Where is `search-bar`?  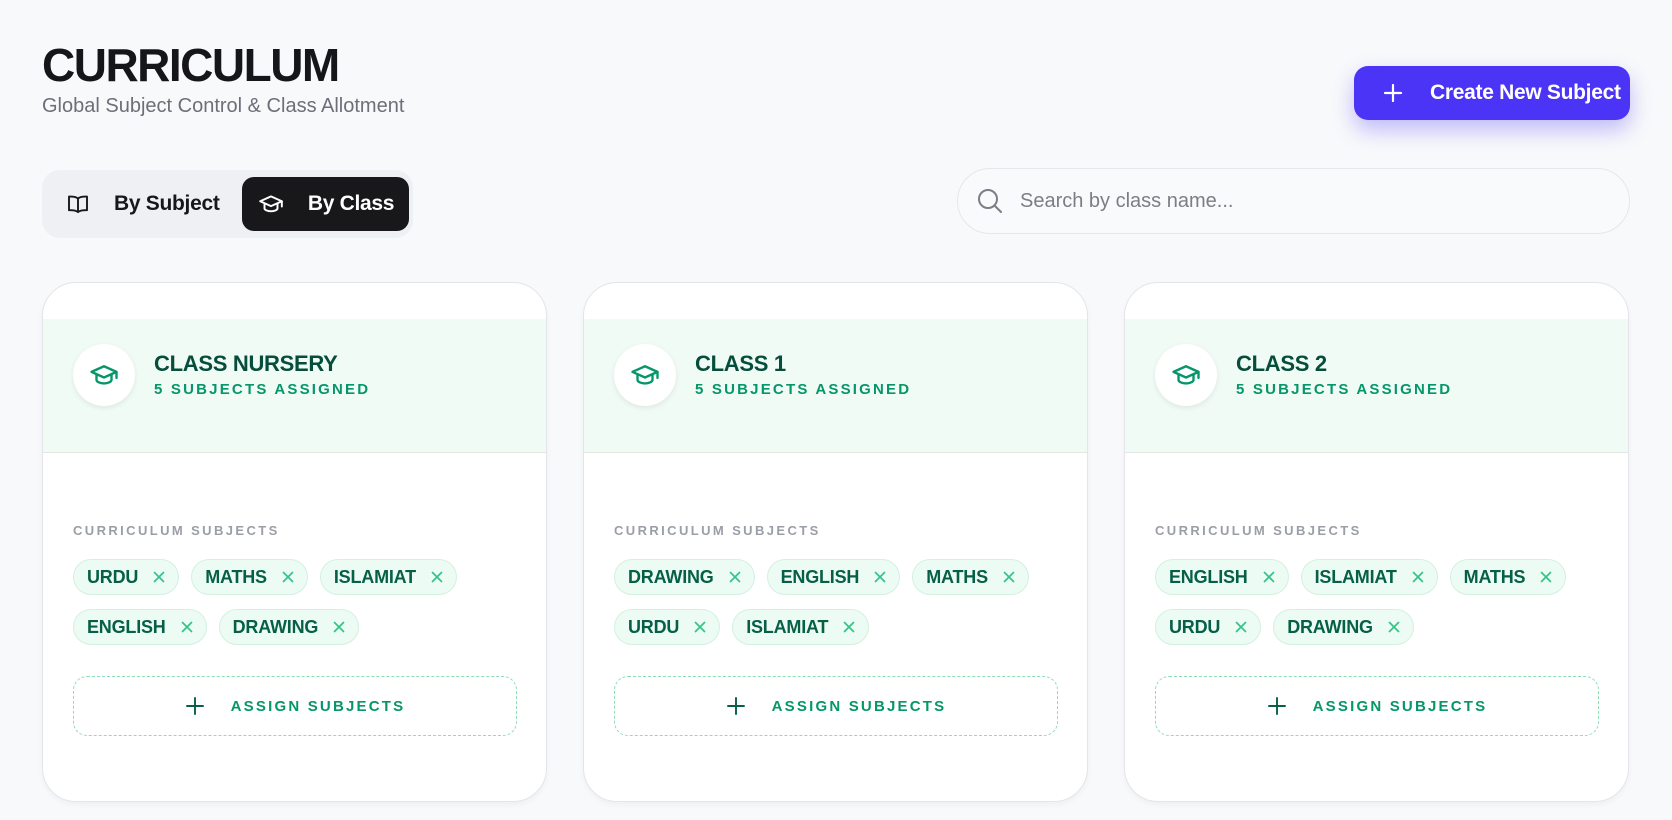
search-bar is located at coordinates (1293, 201).